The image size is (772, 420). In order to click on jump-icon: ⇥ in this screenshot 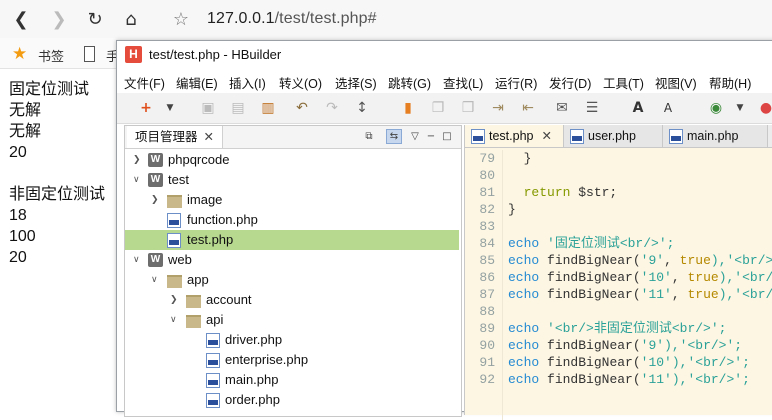, I will do `click(498, 108)`.